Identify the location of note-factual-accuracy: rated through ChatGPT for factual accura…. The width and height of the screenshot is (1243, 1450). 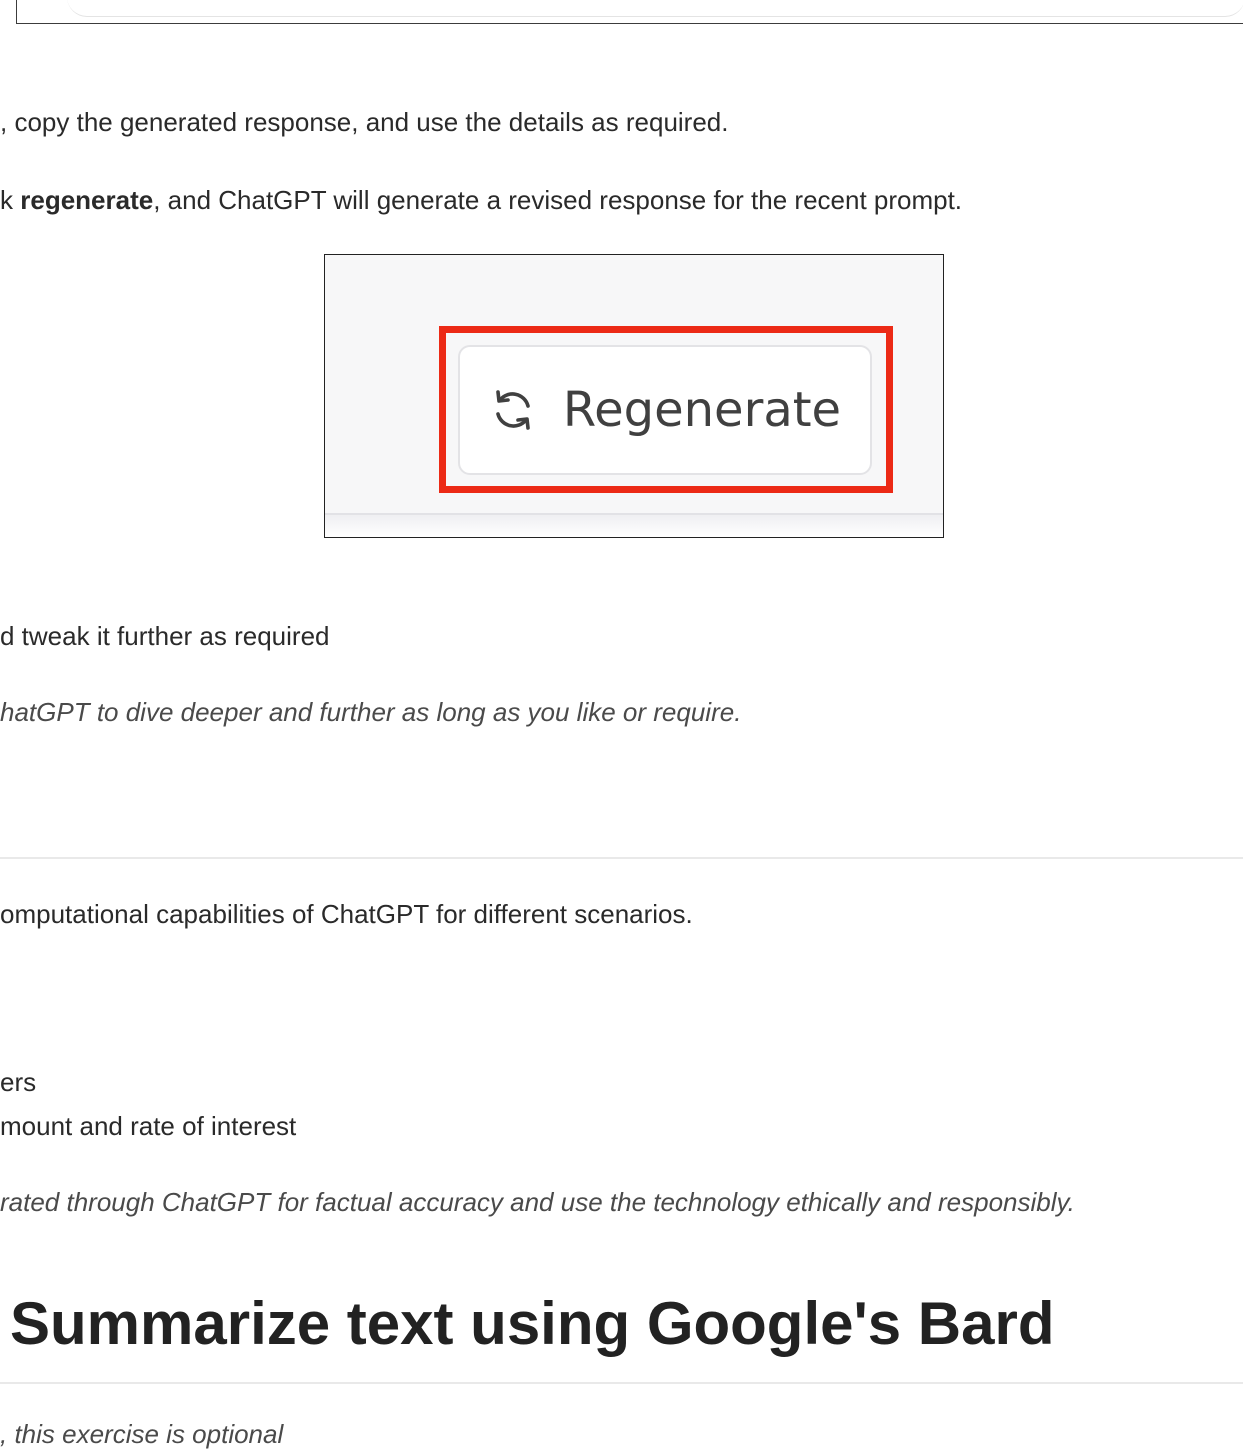
(537, 1202).